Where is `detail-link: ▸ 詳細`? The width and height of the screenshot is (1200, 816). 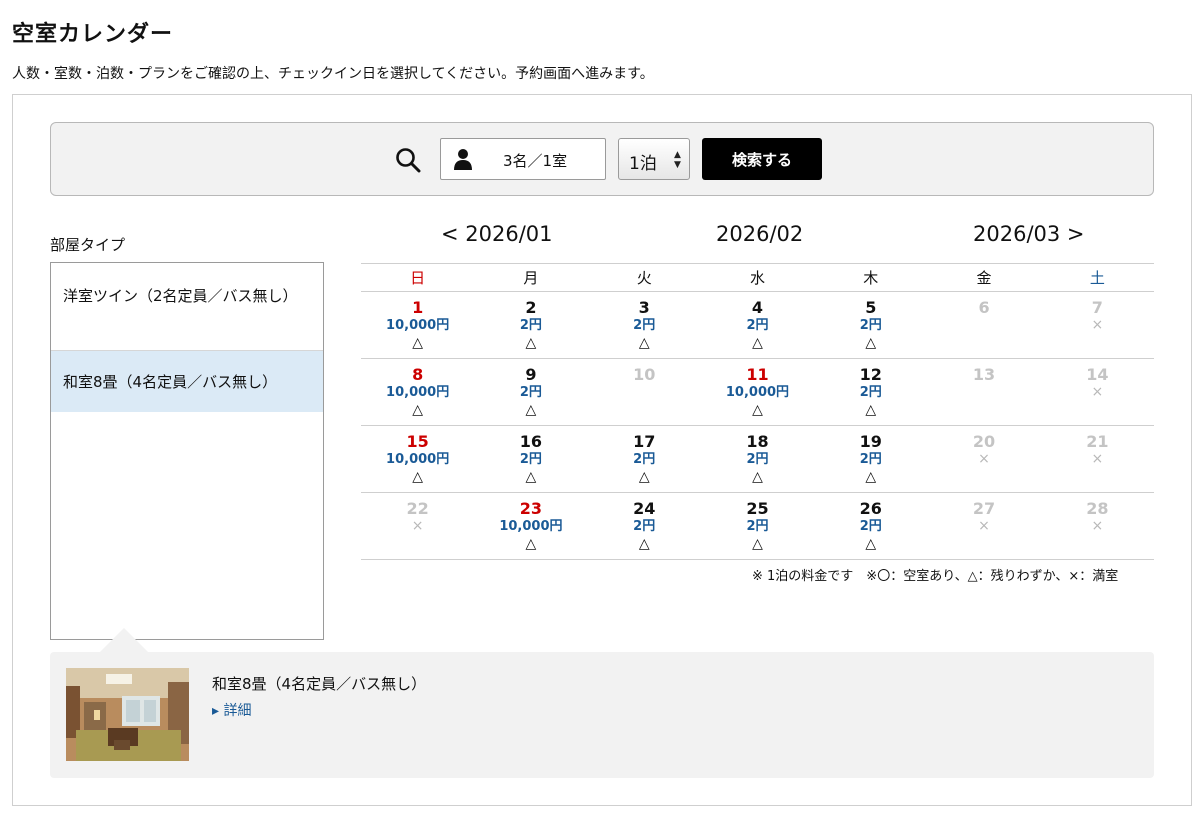
detail-link: ▸ 詳細 is located at coordinates (231, 710).